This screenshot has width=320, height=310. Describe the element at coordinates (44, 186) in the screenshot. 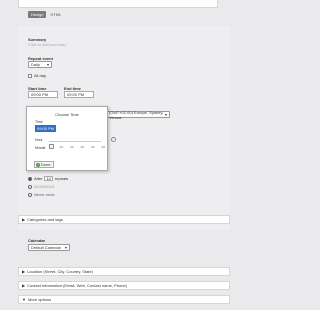

I see `ends-on-date: 04/20/2015` at that location.